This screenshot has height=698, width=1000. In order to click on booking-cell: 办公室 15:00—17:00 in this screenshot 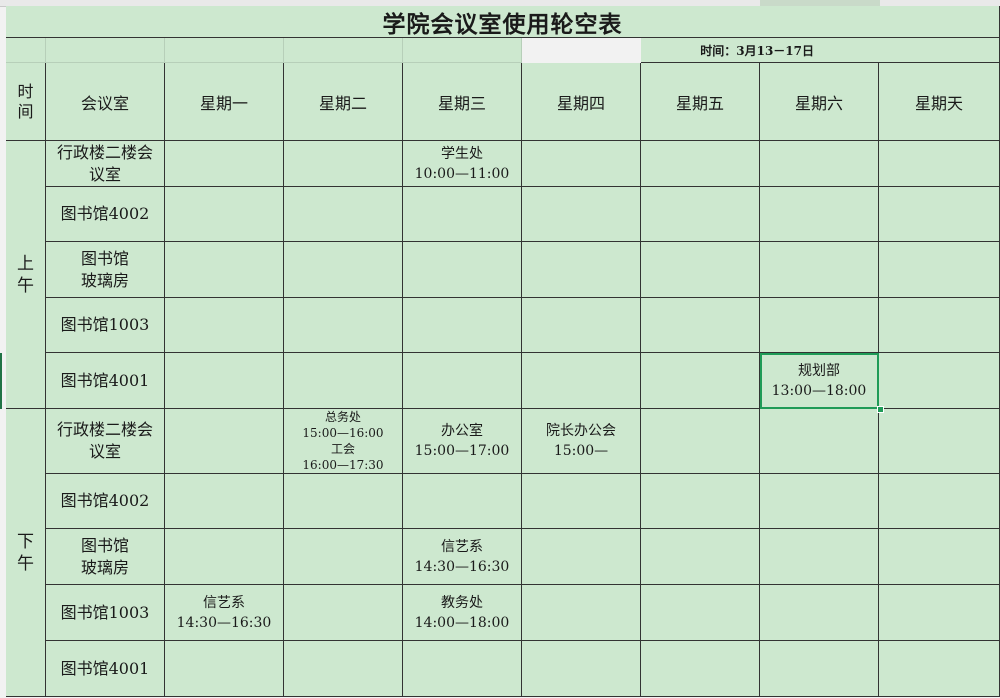, I will do `click(462, 441)`.